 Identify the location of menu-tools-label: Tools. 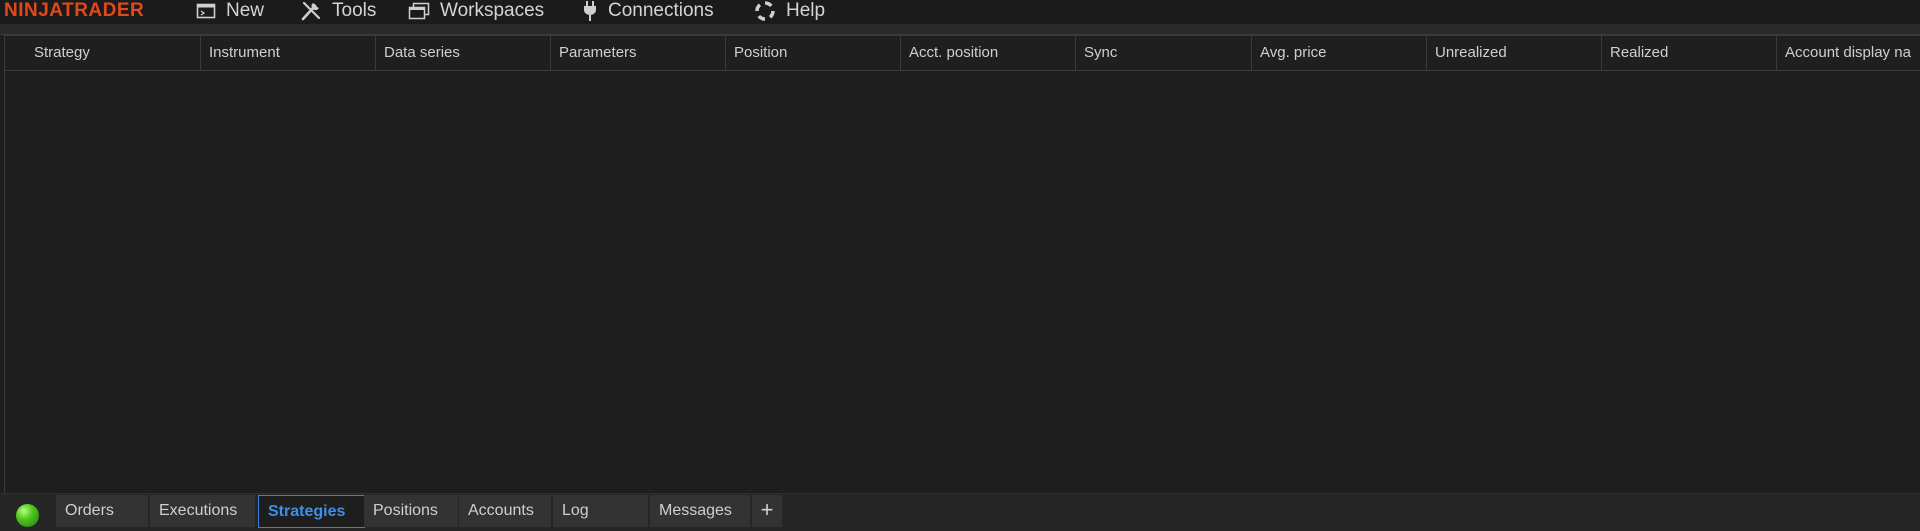
(354, 10).